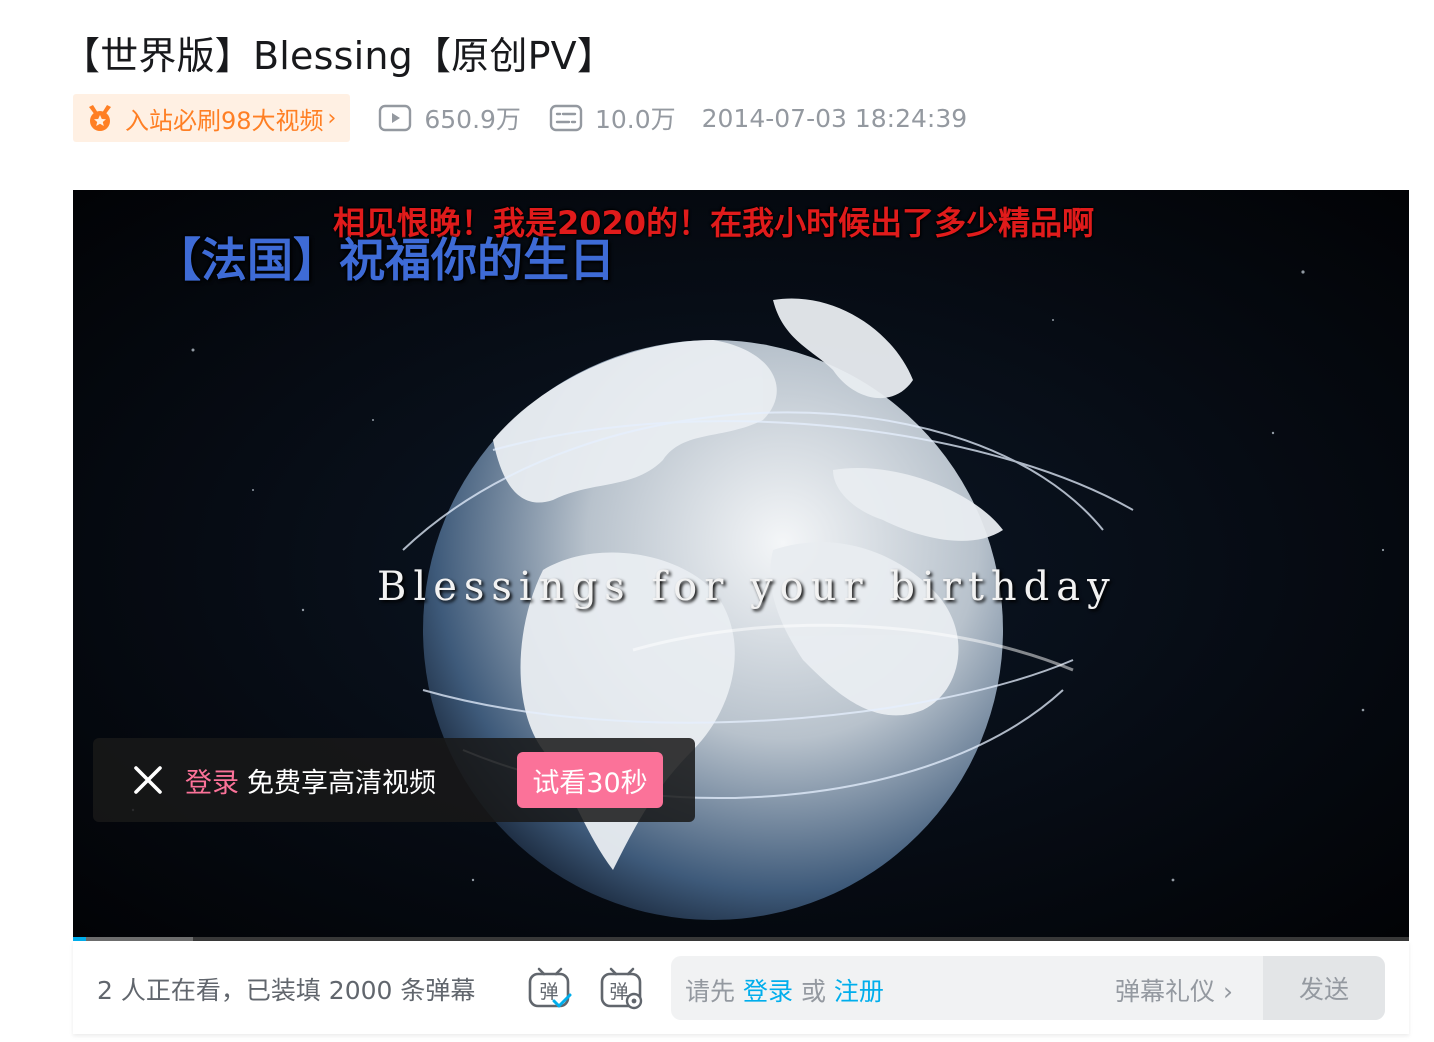 This screenshot has height=1042, width=1434. I want to click on login-toast: 登录 免费享高清视频 试看30秒, so click(394, 780).